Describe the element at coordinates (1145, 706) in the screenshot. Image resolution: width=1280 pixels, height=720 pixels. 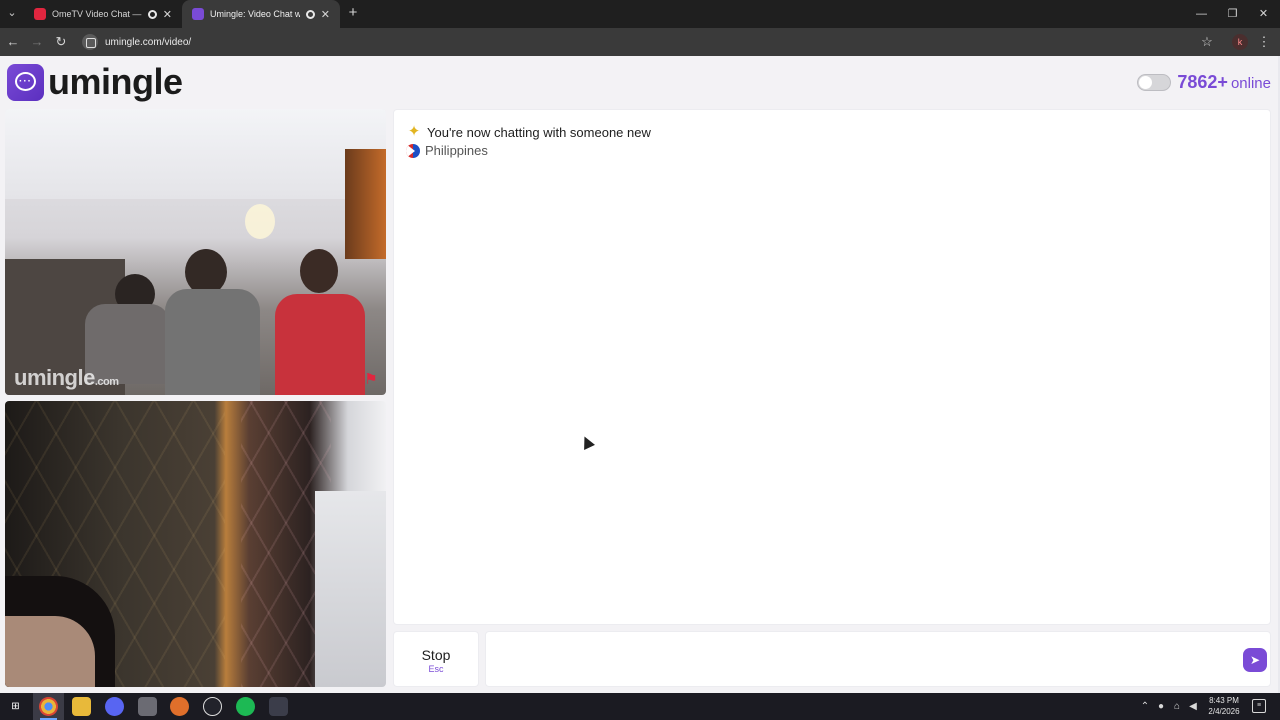
I see `show-hidden-icons-icon: ⌃` at that location.